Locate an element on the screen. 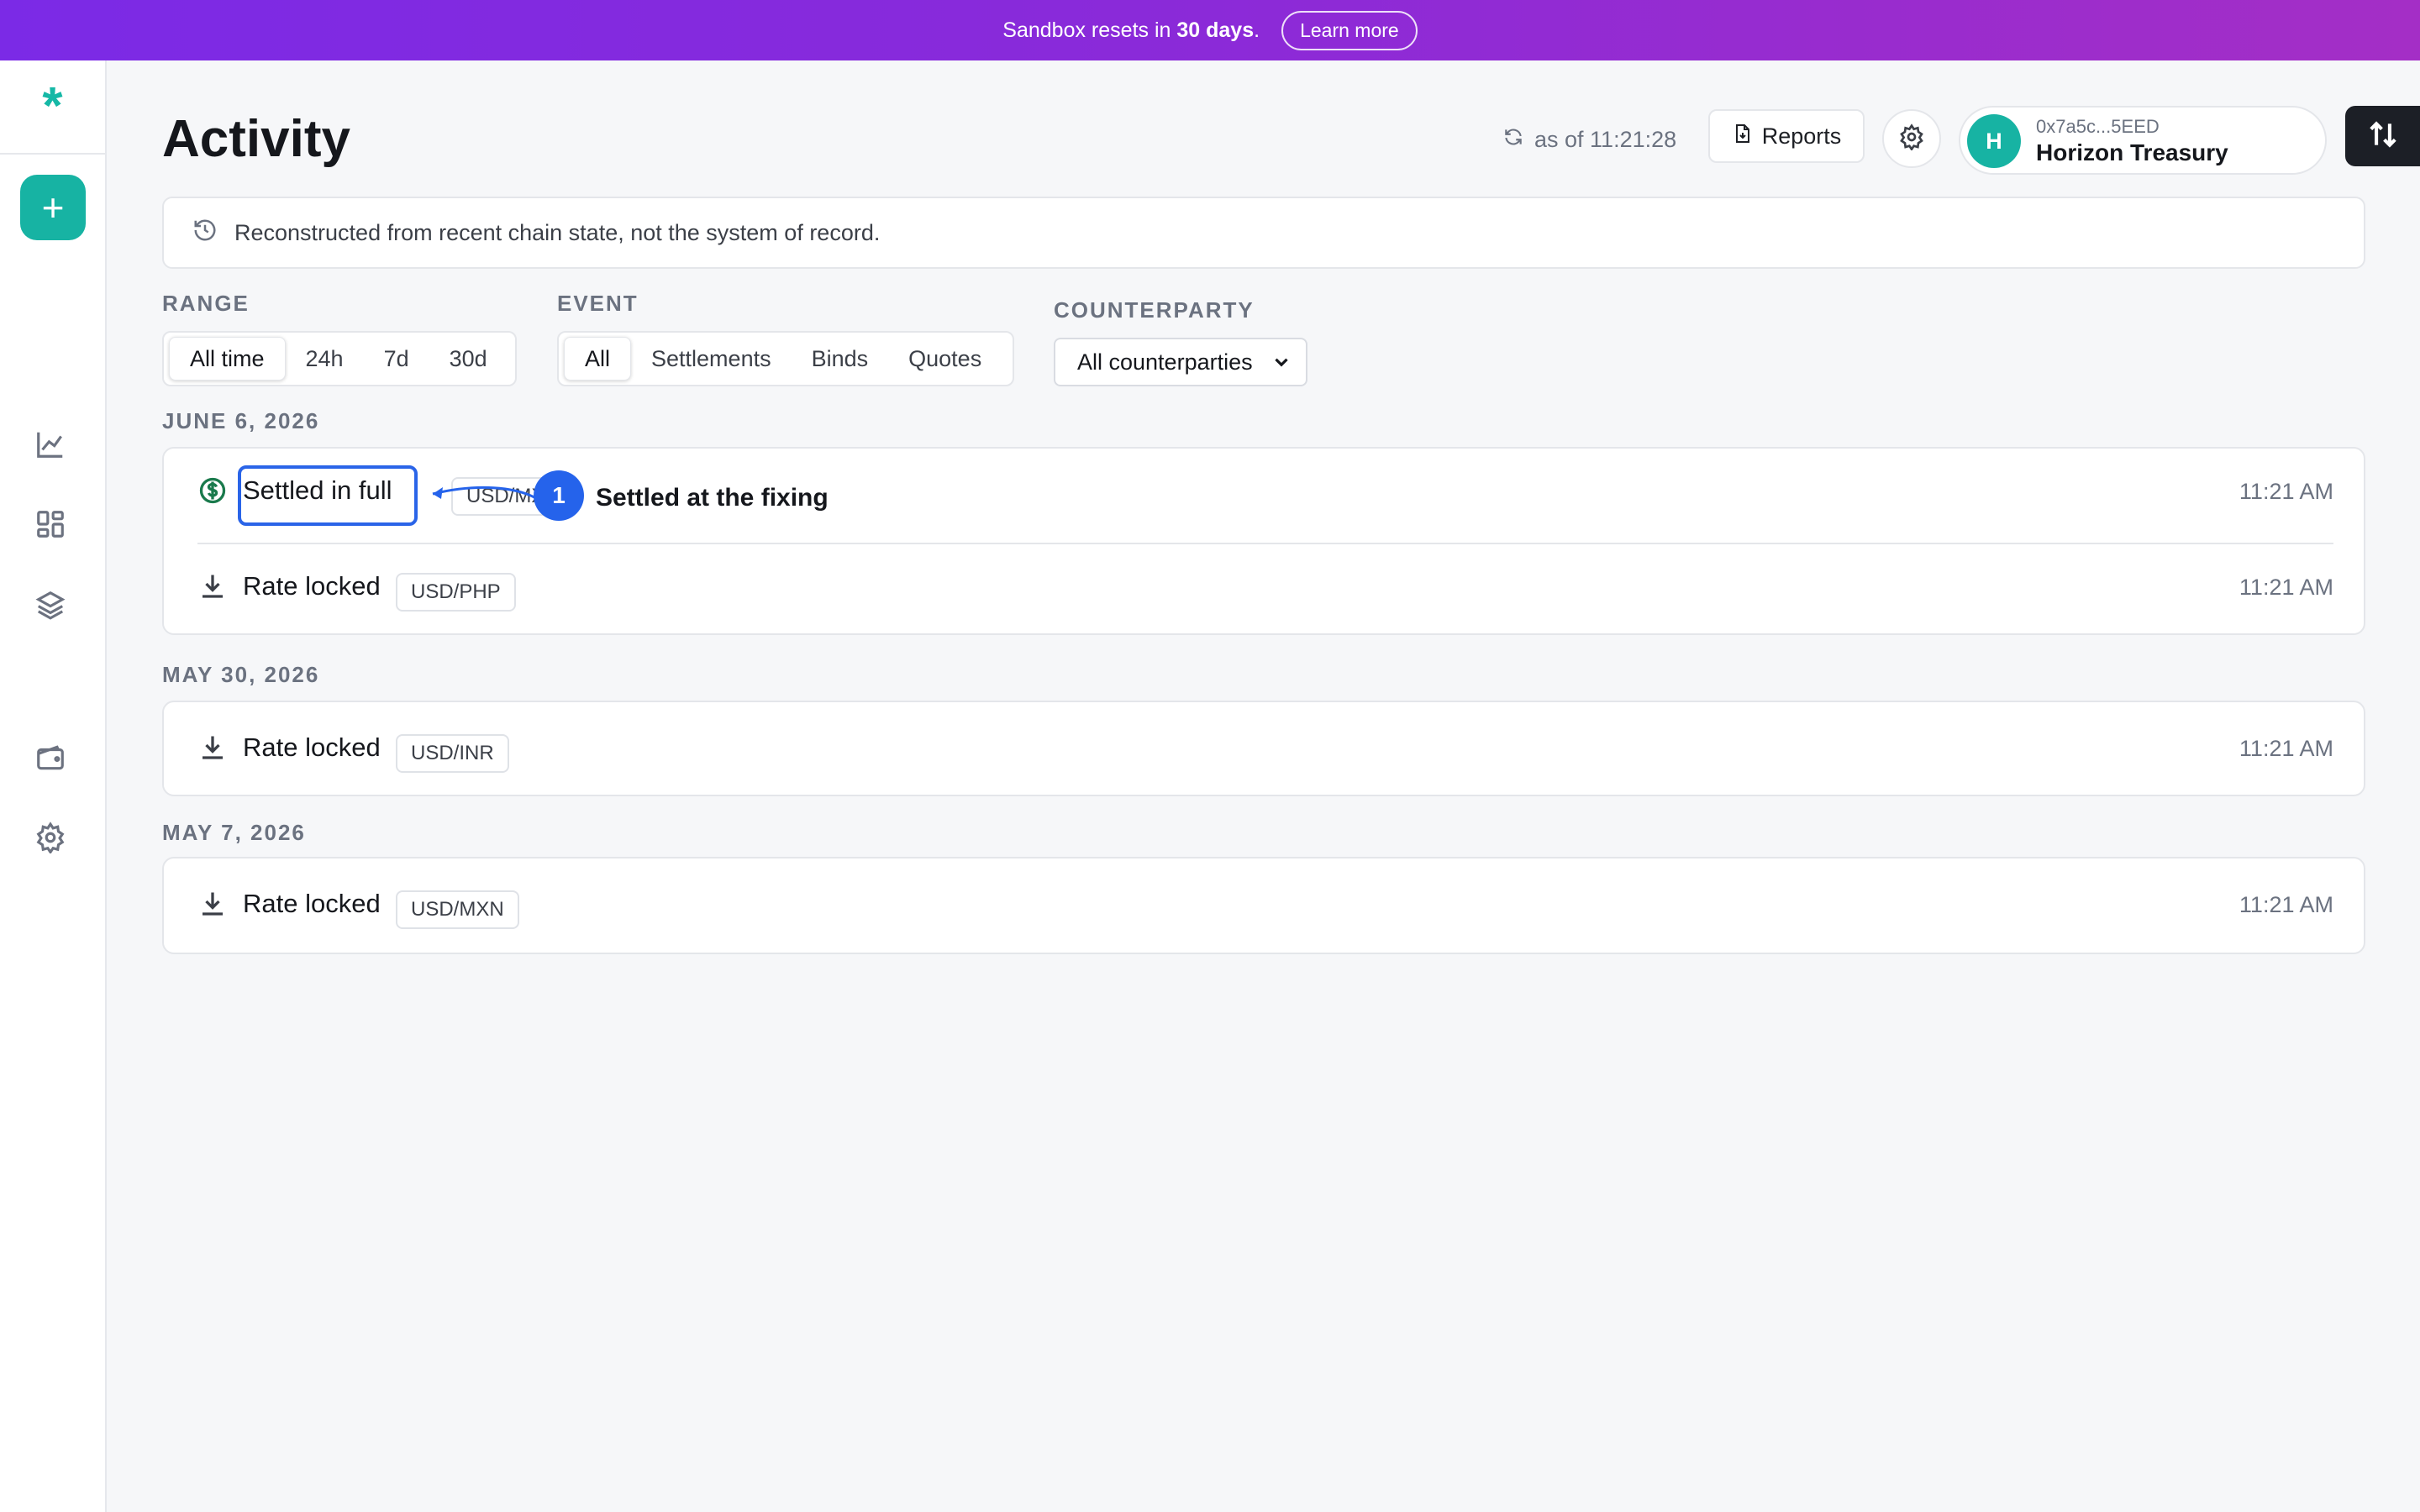 This screenshot has width=2420, height=1512. swap-button is located at coordinates (2383, 136).